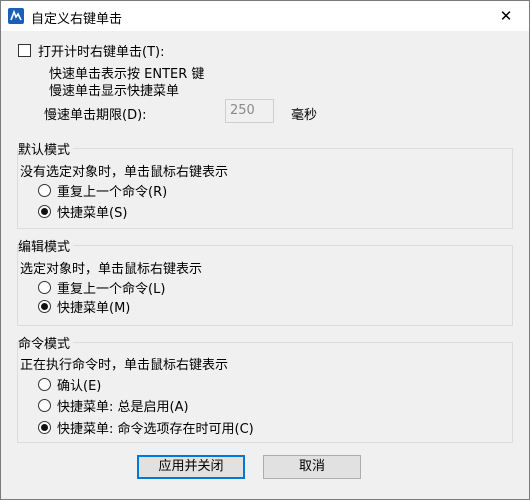 This screenshot has height=500, width=530. What do you see at coordinates (155, 429) in the screenshot?
I see `command-shortcut-options-label: 快捷菜单: 命令选项存在时可用(C)` at bounding box center [155, 429].